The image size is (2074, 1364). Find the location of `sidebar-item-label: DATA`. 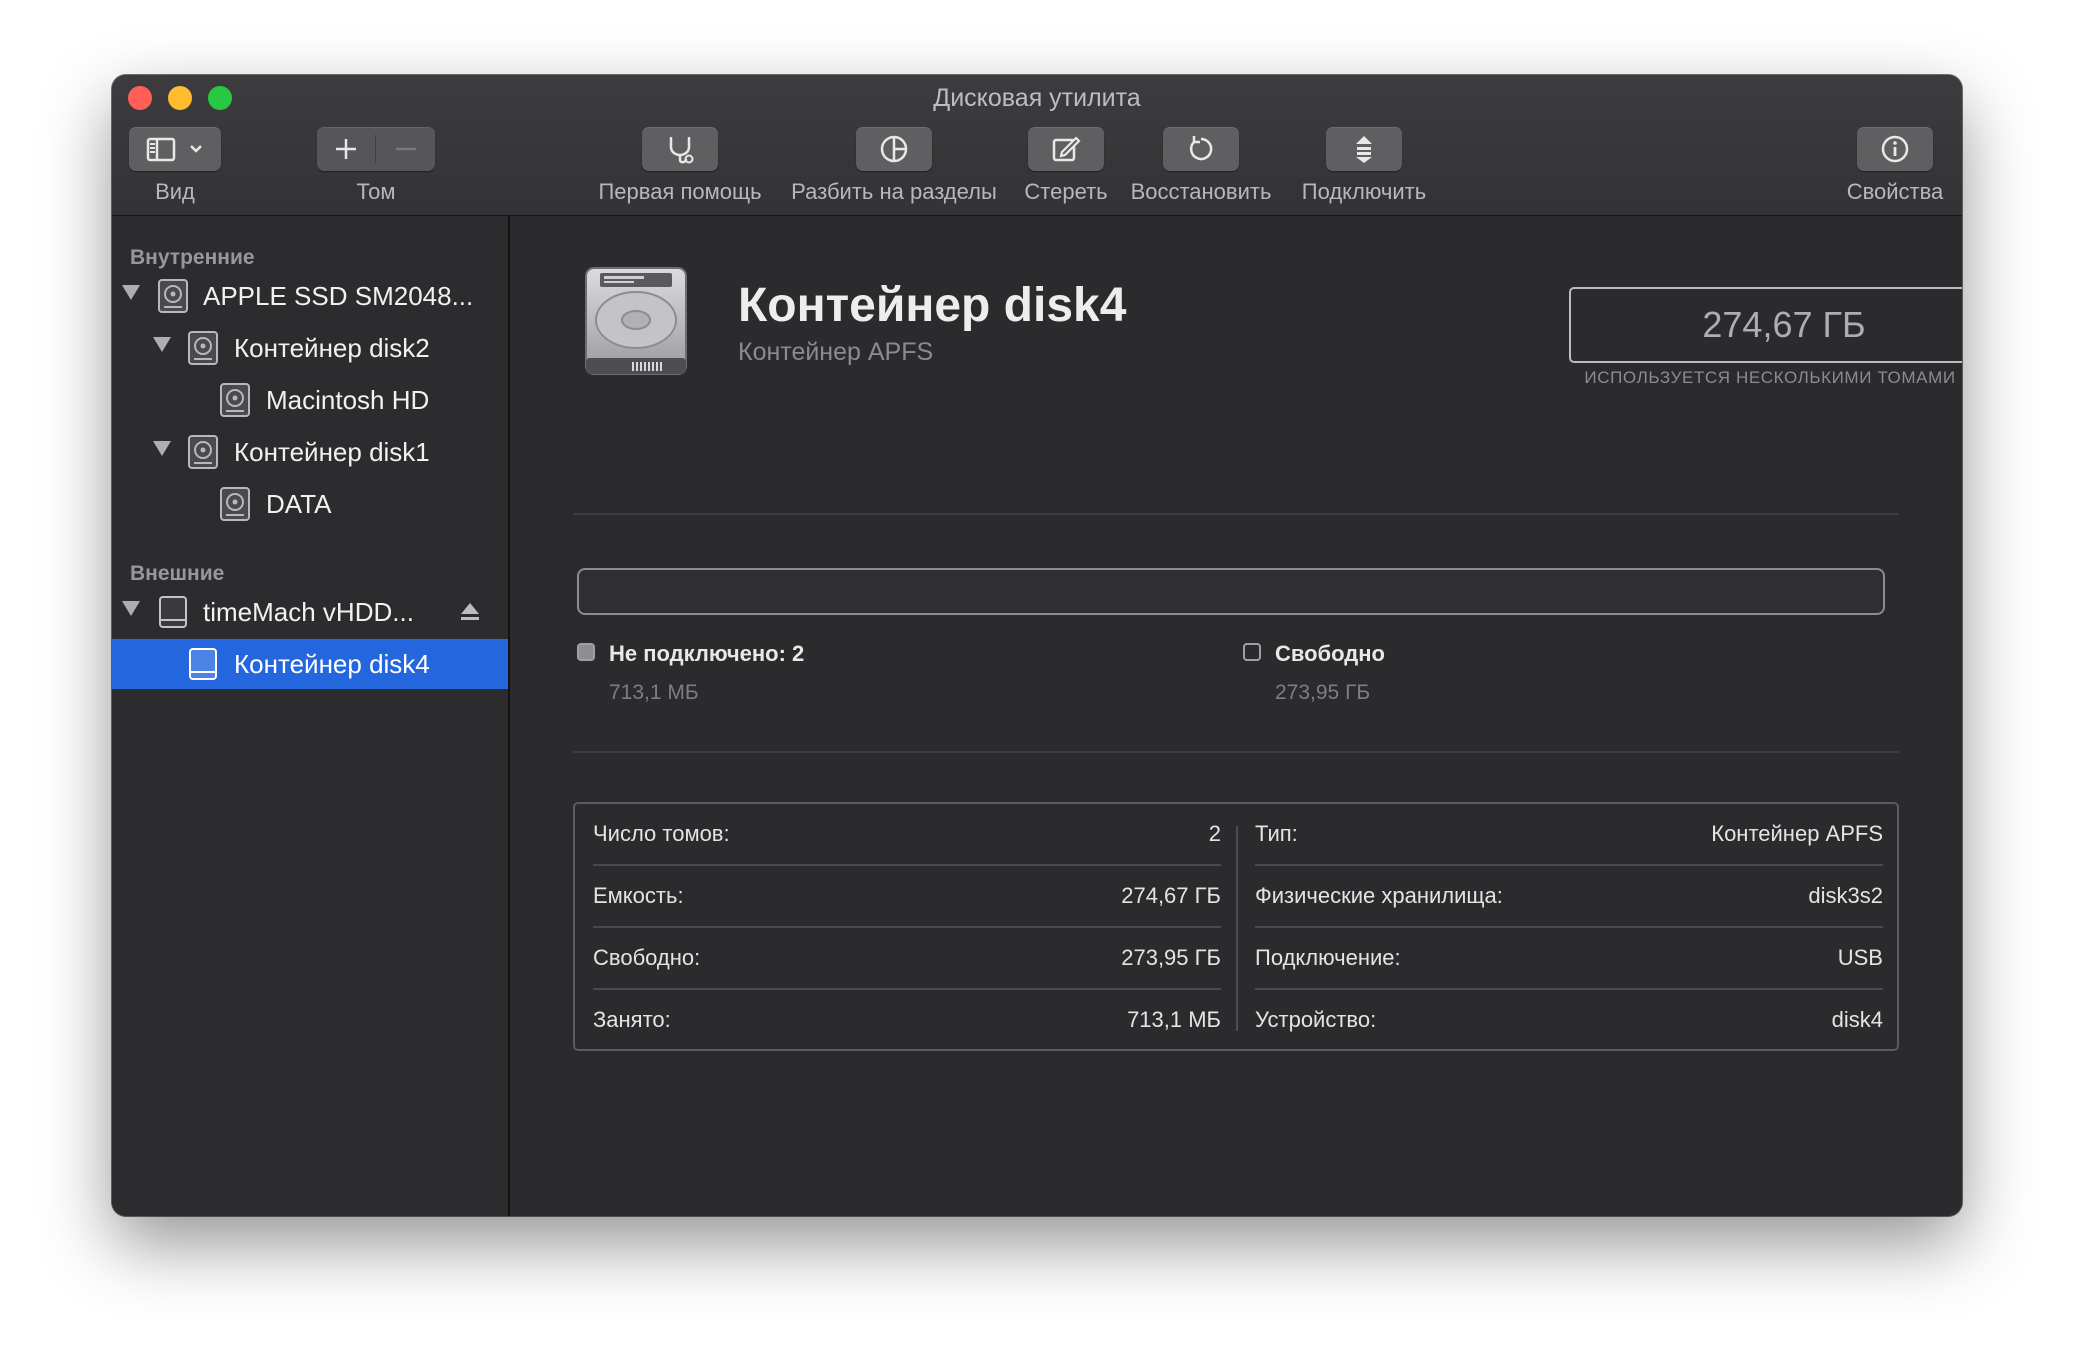

sidebar-item-label: DATA is located at coordinates (299, 504).